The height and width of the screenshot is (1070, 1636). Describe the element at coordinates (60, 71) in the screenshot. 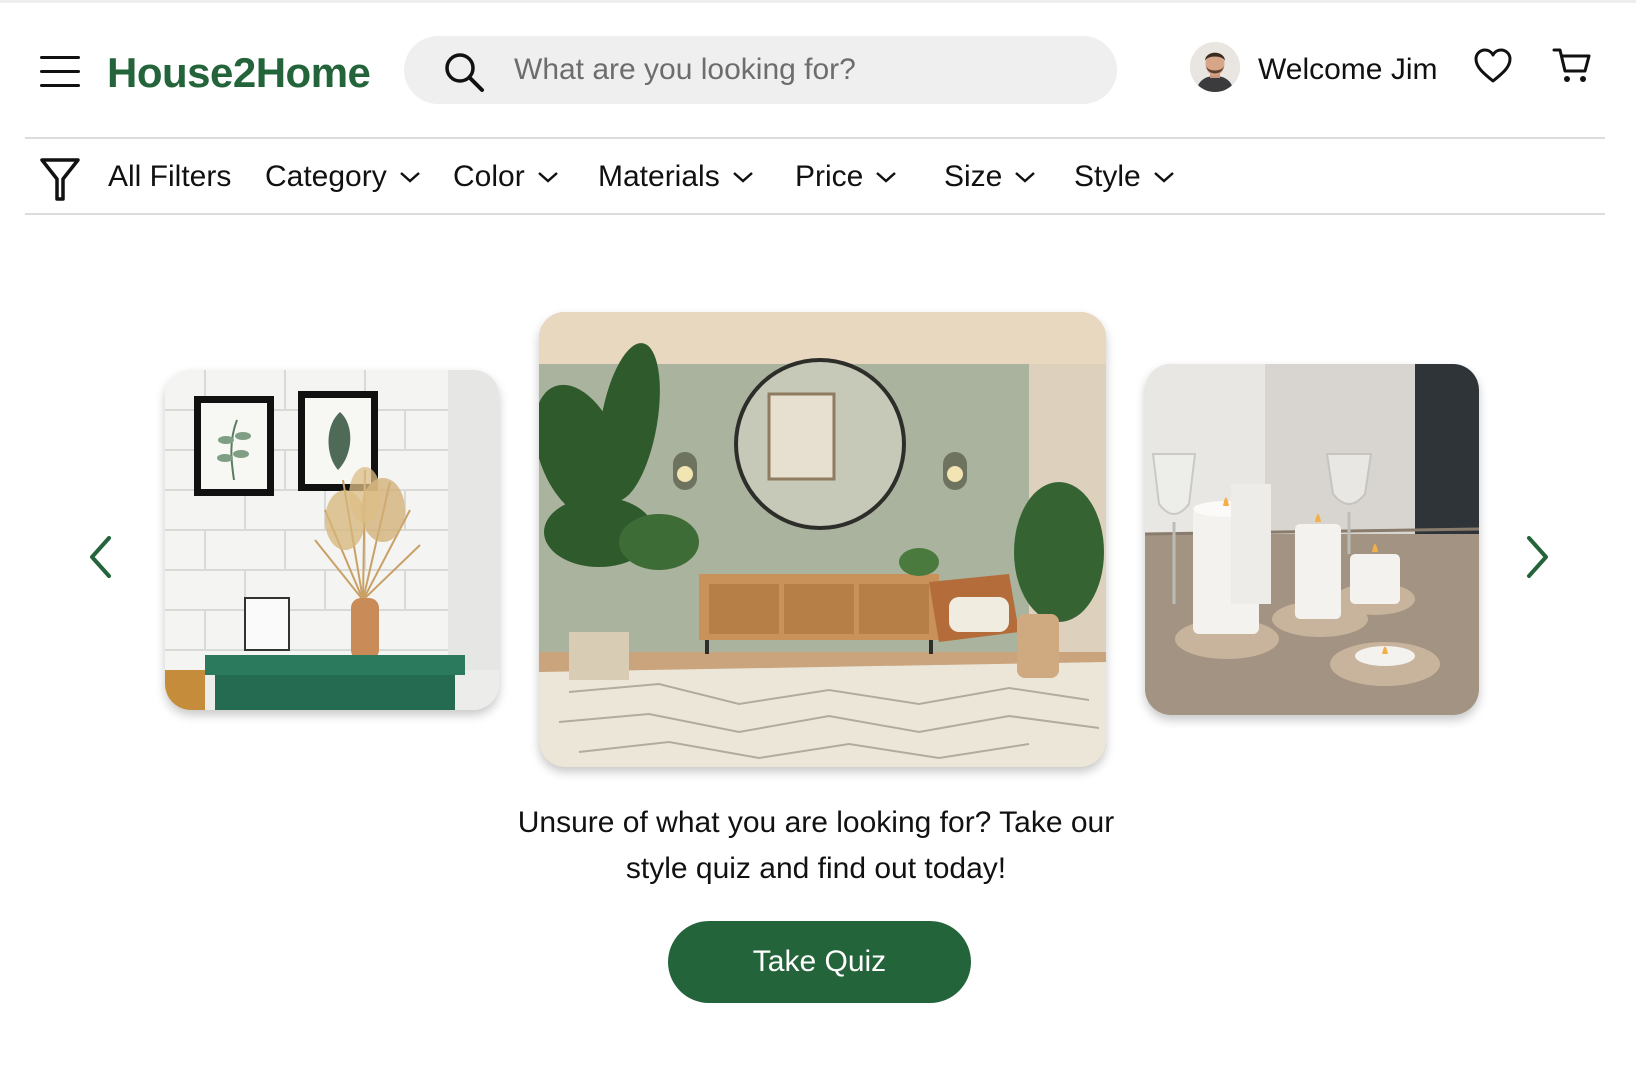

I see `hamburger-menu-icon` at that location.